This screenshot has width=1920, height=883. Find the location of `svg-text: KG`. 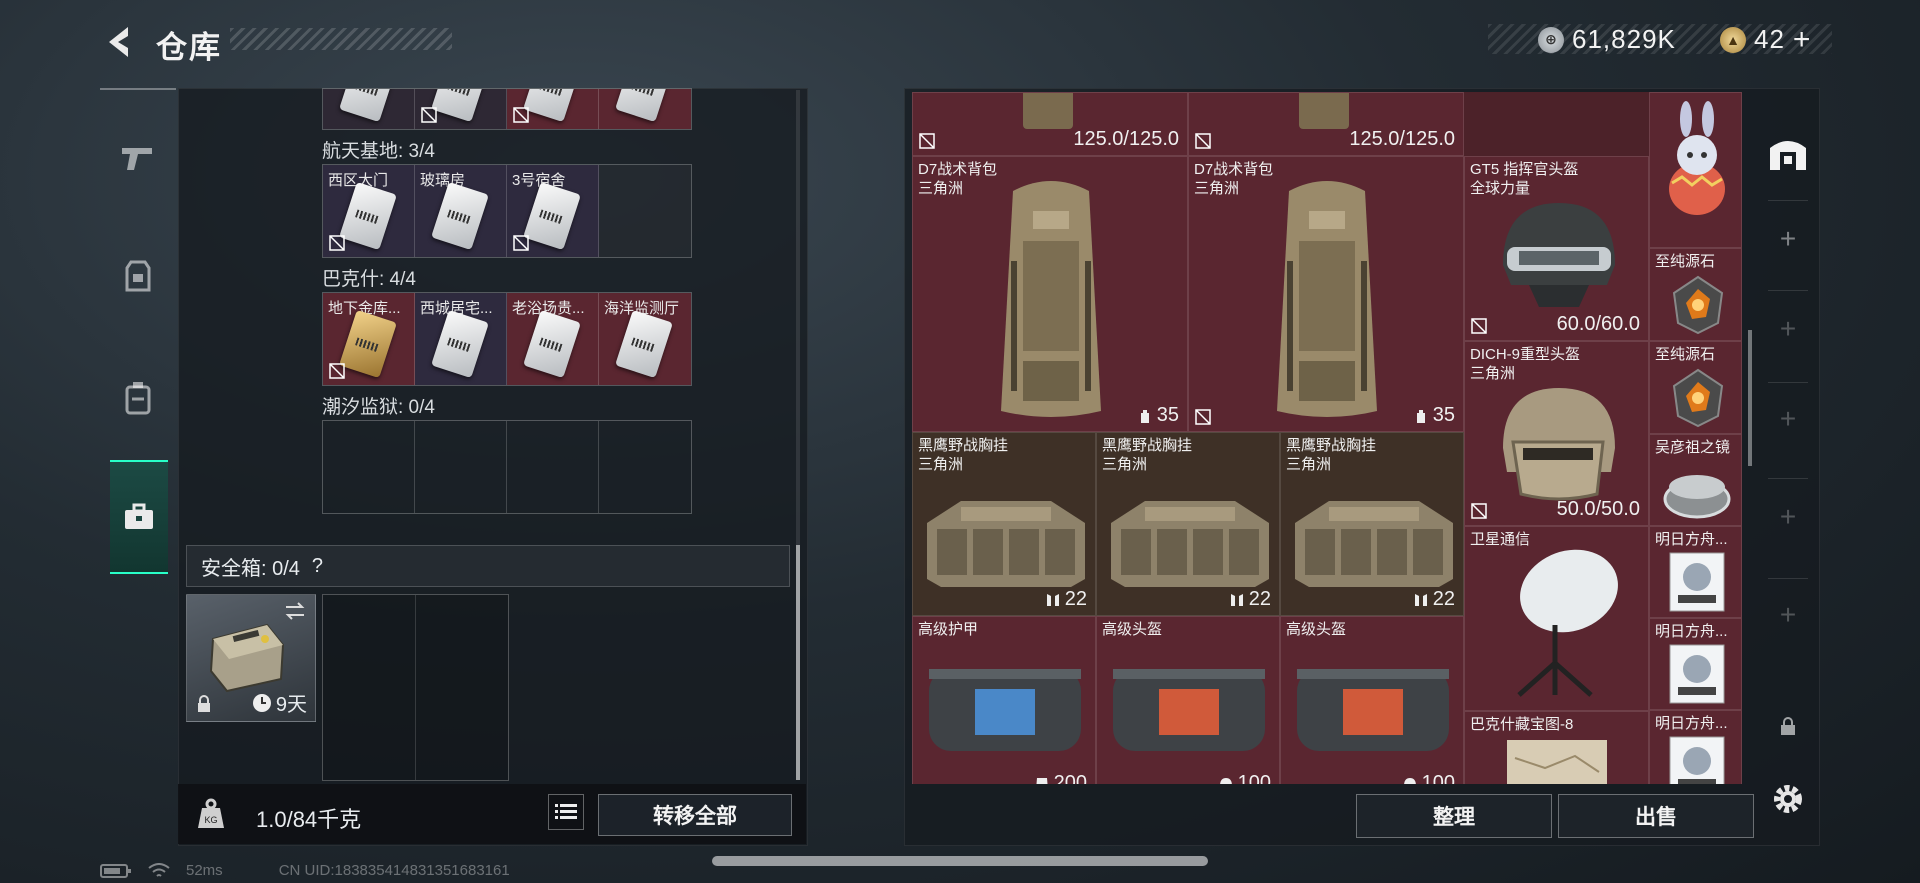

svg-text: KG is located at coordinates (210, 820).